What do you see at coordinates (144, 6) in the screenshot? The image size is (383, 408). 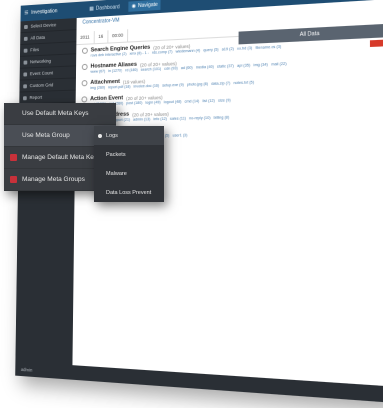 I see `tab-navigate: ◉ Navigate` at bounding box center [144, 6].